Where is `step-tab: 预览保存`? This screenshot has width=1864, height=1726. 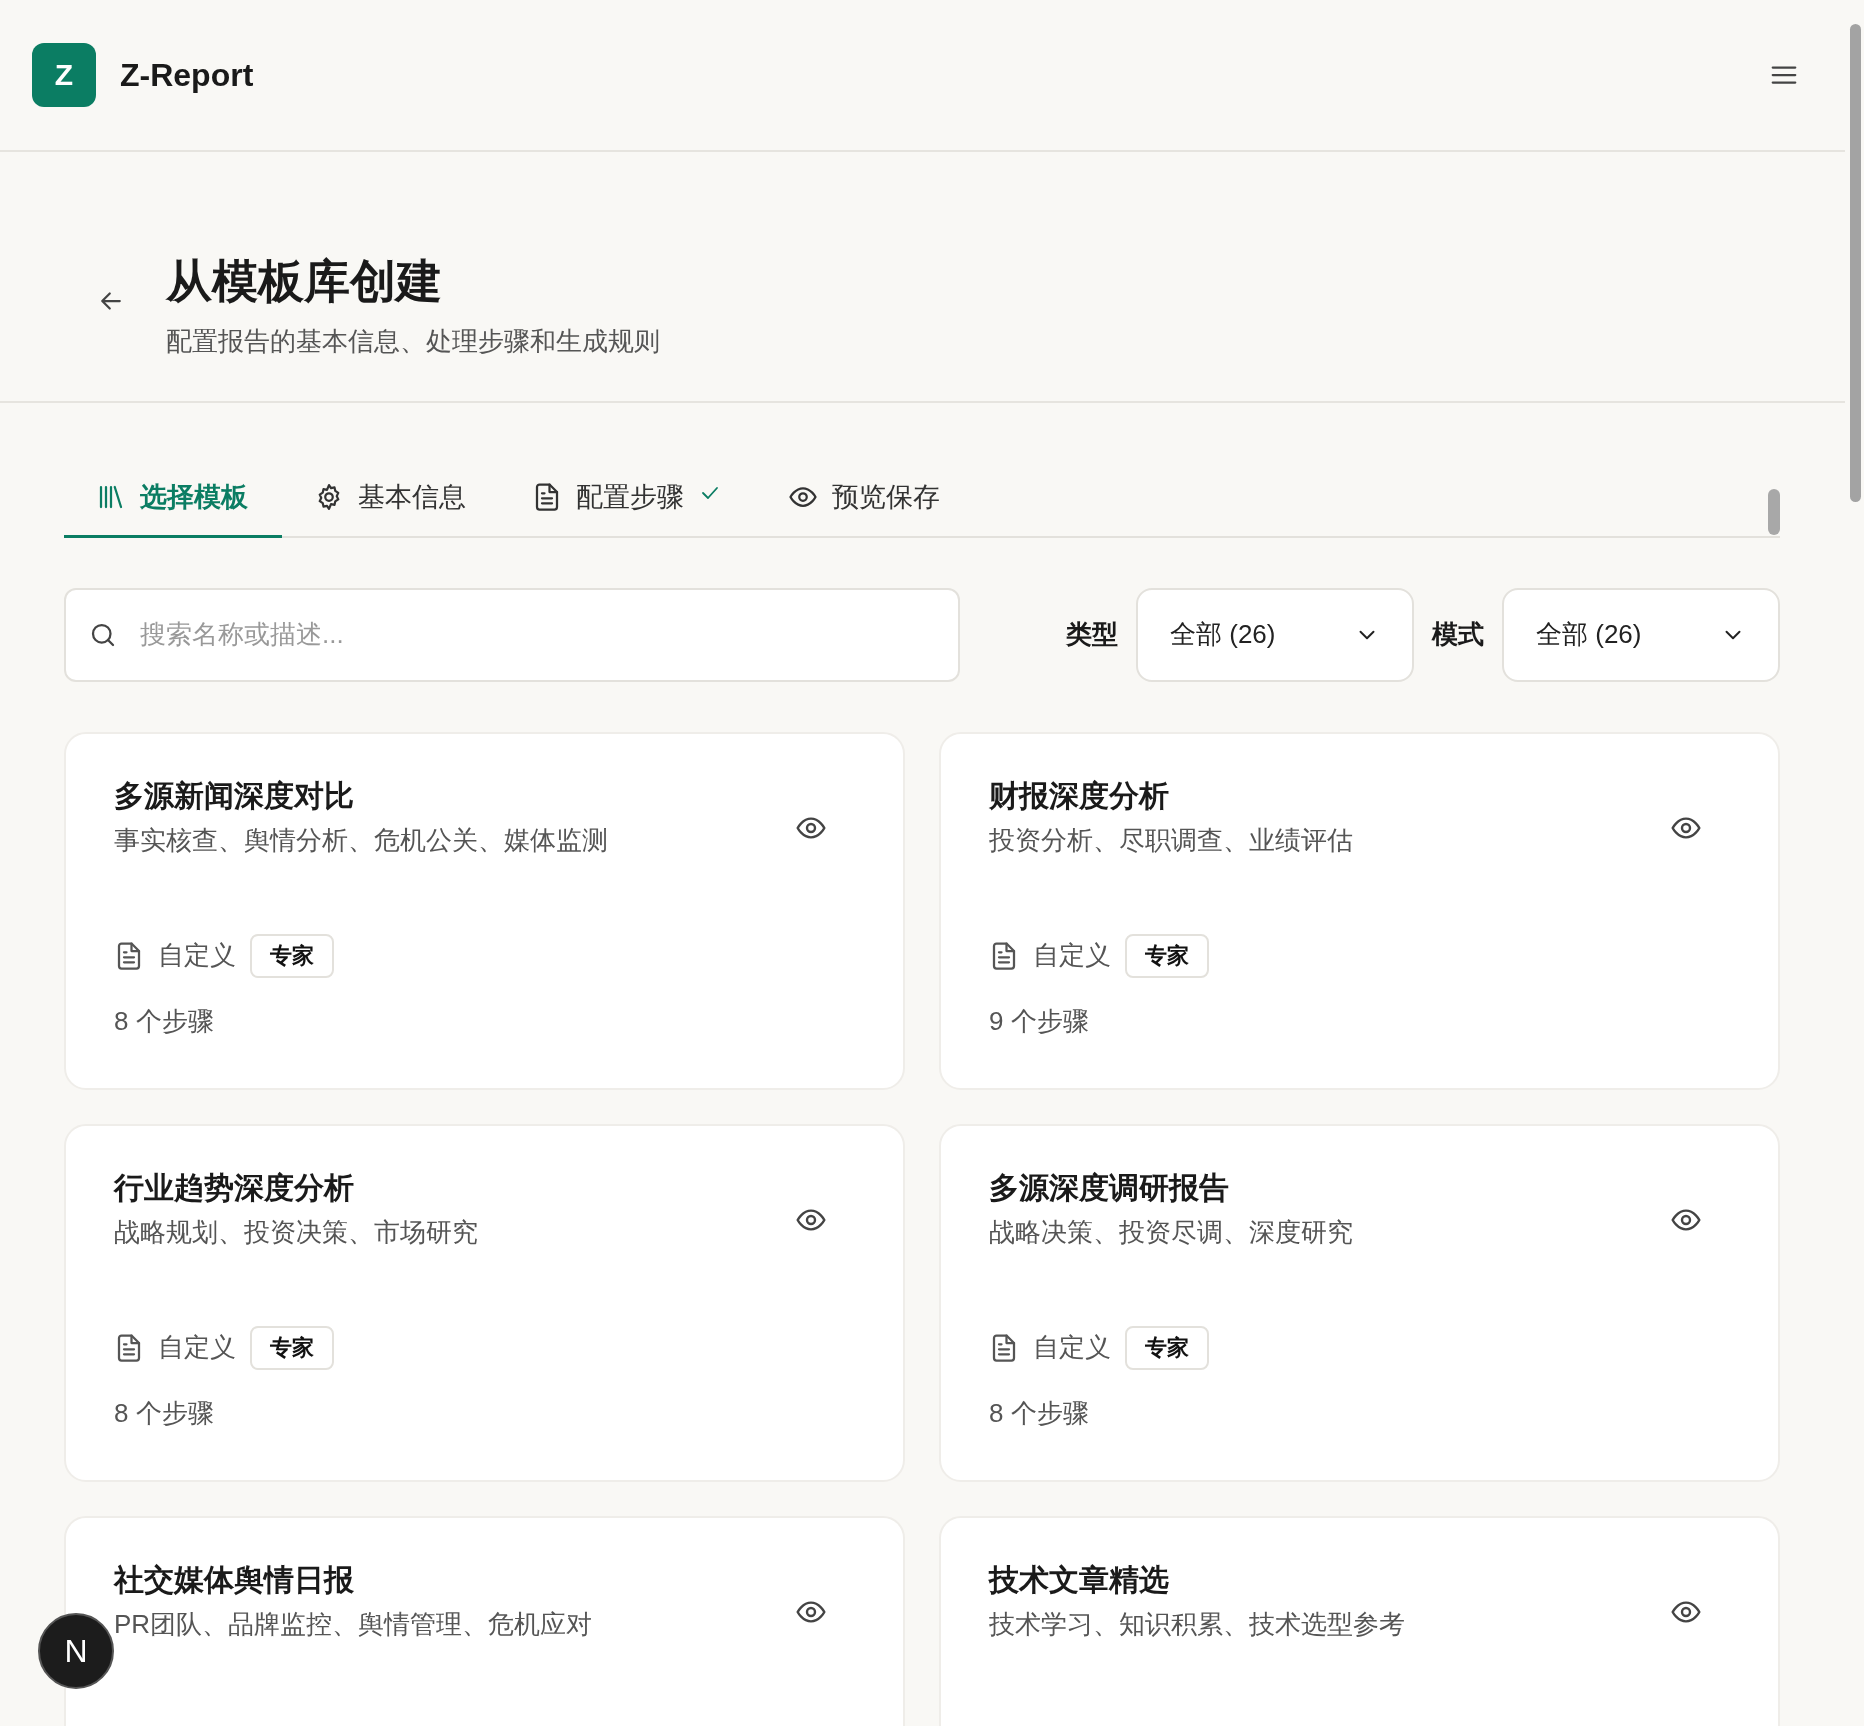 step-tab: 预览保存 is located at coordinates (865, 499).